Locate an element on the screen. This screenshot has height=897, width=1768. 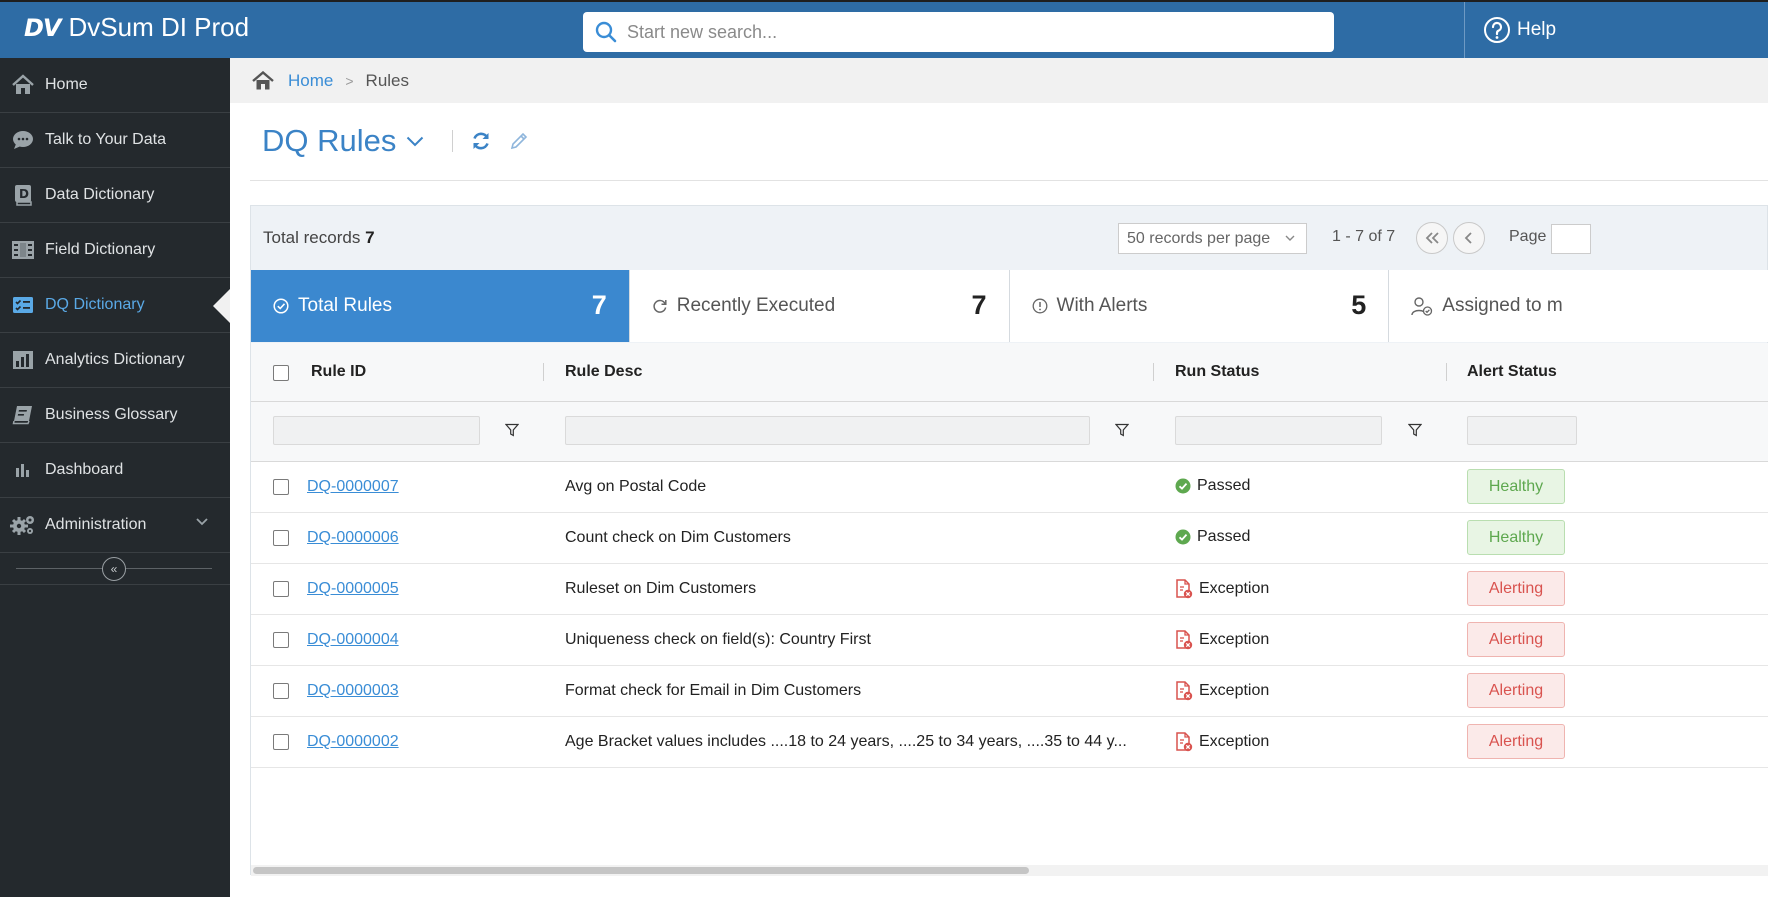
help-label: Help is located at coordinates (1537, 29).